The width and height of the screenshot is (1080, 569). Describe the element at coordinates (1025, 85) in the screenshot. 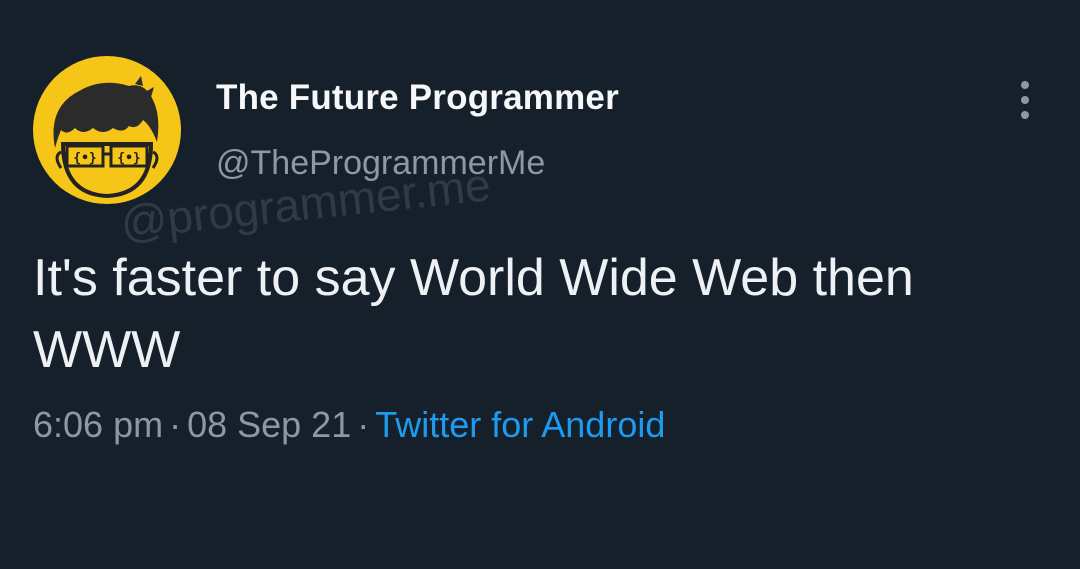

I see `more-vertical-icon` at that location.